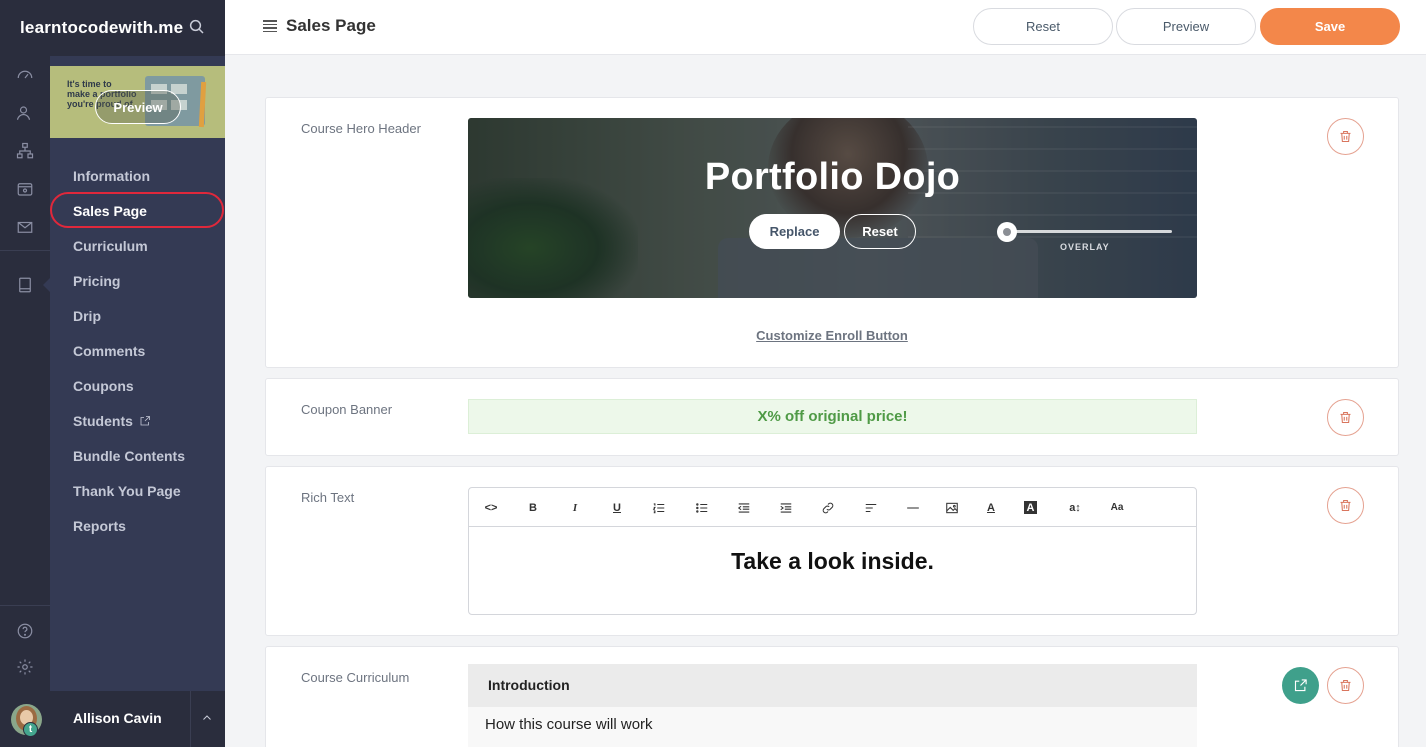 The height and width of the screenshot is (747, 1426). What do you see at coordinates (1030, 507) in the screenshot?
I see `background-color-button: A` at bounding box center [1030, 507].